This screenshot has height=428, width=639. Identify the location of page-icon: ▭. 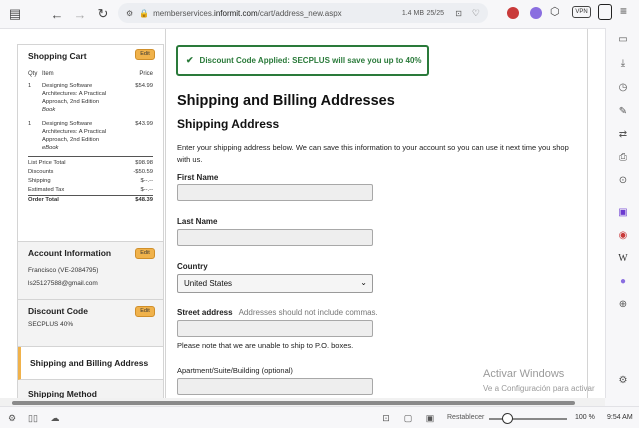
(623, 39).